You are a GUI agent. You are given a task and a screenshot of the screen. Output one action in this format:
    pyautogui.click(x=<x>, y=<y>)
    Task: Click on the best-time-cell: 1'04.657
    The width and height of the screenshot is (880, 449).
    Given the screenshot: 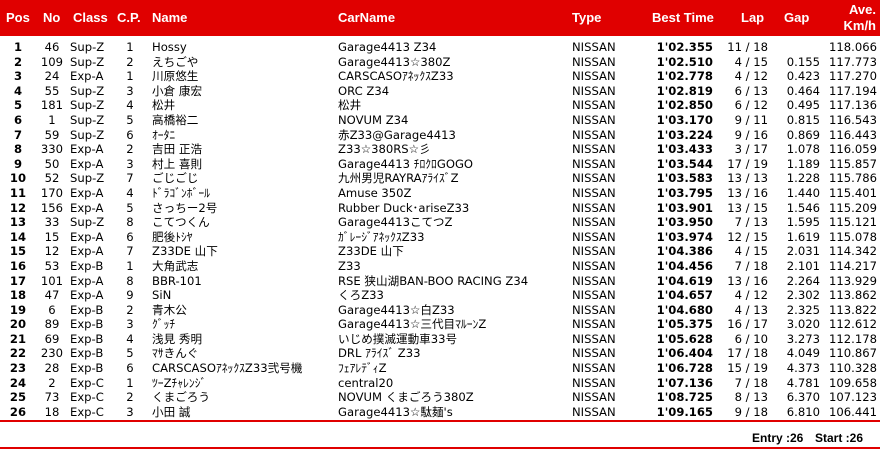 What is the action you would take?
    pyautogui.click(x=684, y=295)
    